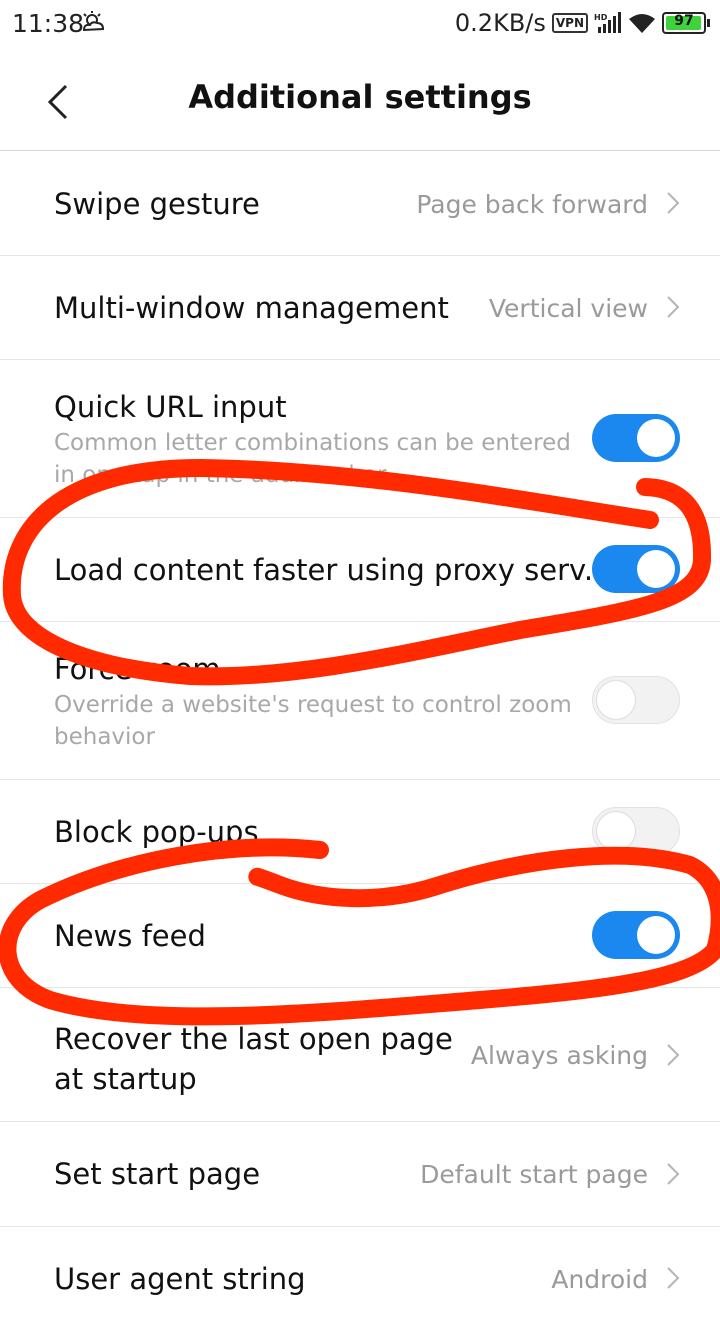 This screenshot has width=720, height=1330. Describe the element at coordinates (157, 1174) in the screenshot. I see `setting-label: Set start page` at that location.